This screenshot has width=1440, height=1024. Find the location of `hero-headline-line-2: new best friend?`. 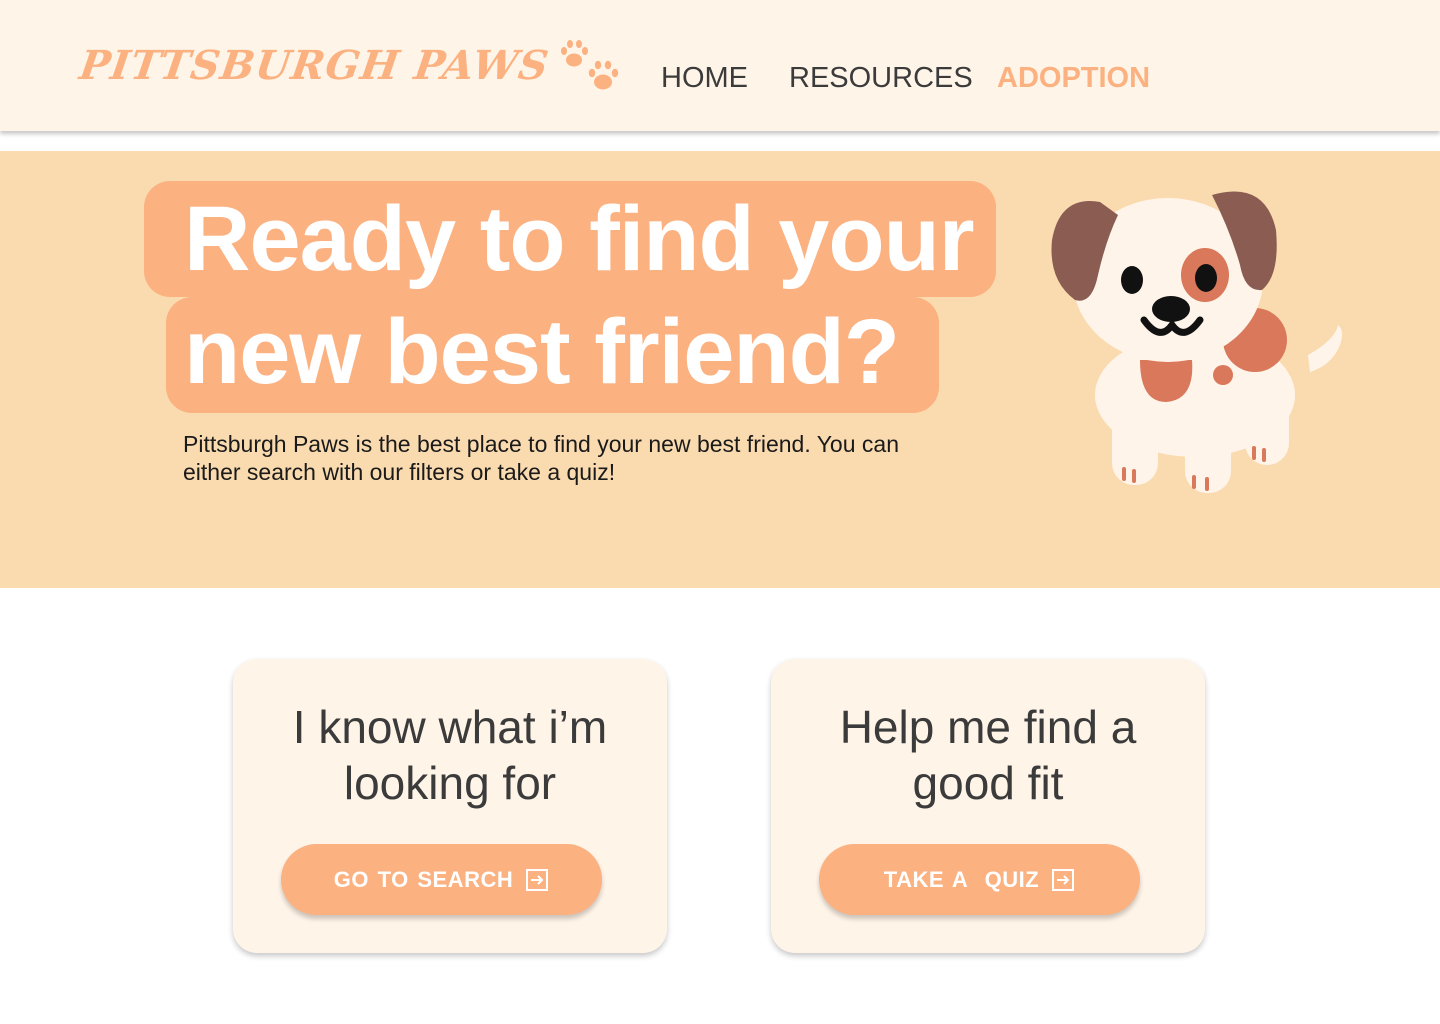

hero-headline-line-2: new best friend? is located at coordinates (542, 352).